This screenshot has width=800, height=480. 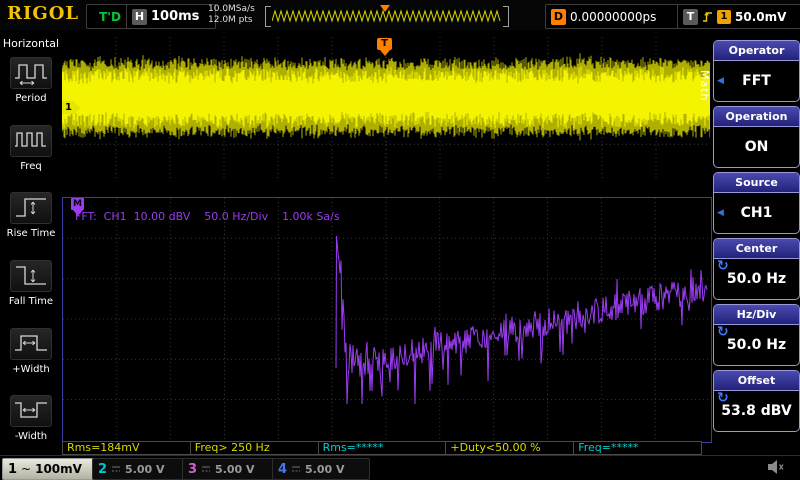 What do you see at coordinates (756, 249) in the screenshot?
I see `menu-item-label: Center` at bounding box center [756, 249].